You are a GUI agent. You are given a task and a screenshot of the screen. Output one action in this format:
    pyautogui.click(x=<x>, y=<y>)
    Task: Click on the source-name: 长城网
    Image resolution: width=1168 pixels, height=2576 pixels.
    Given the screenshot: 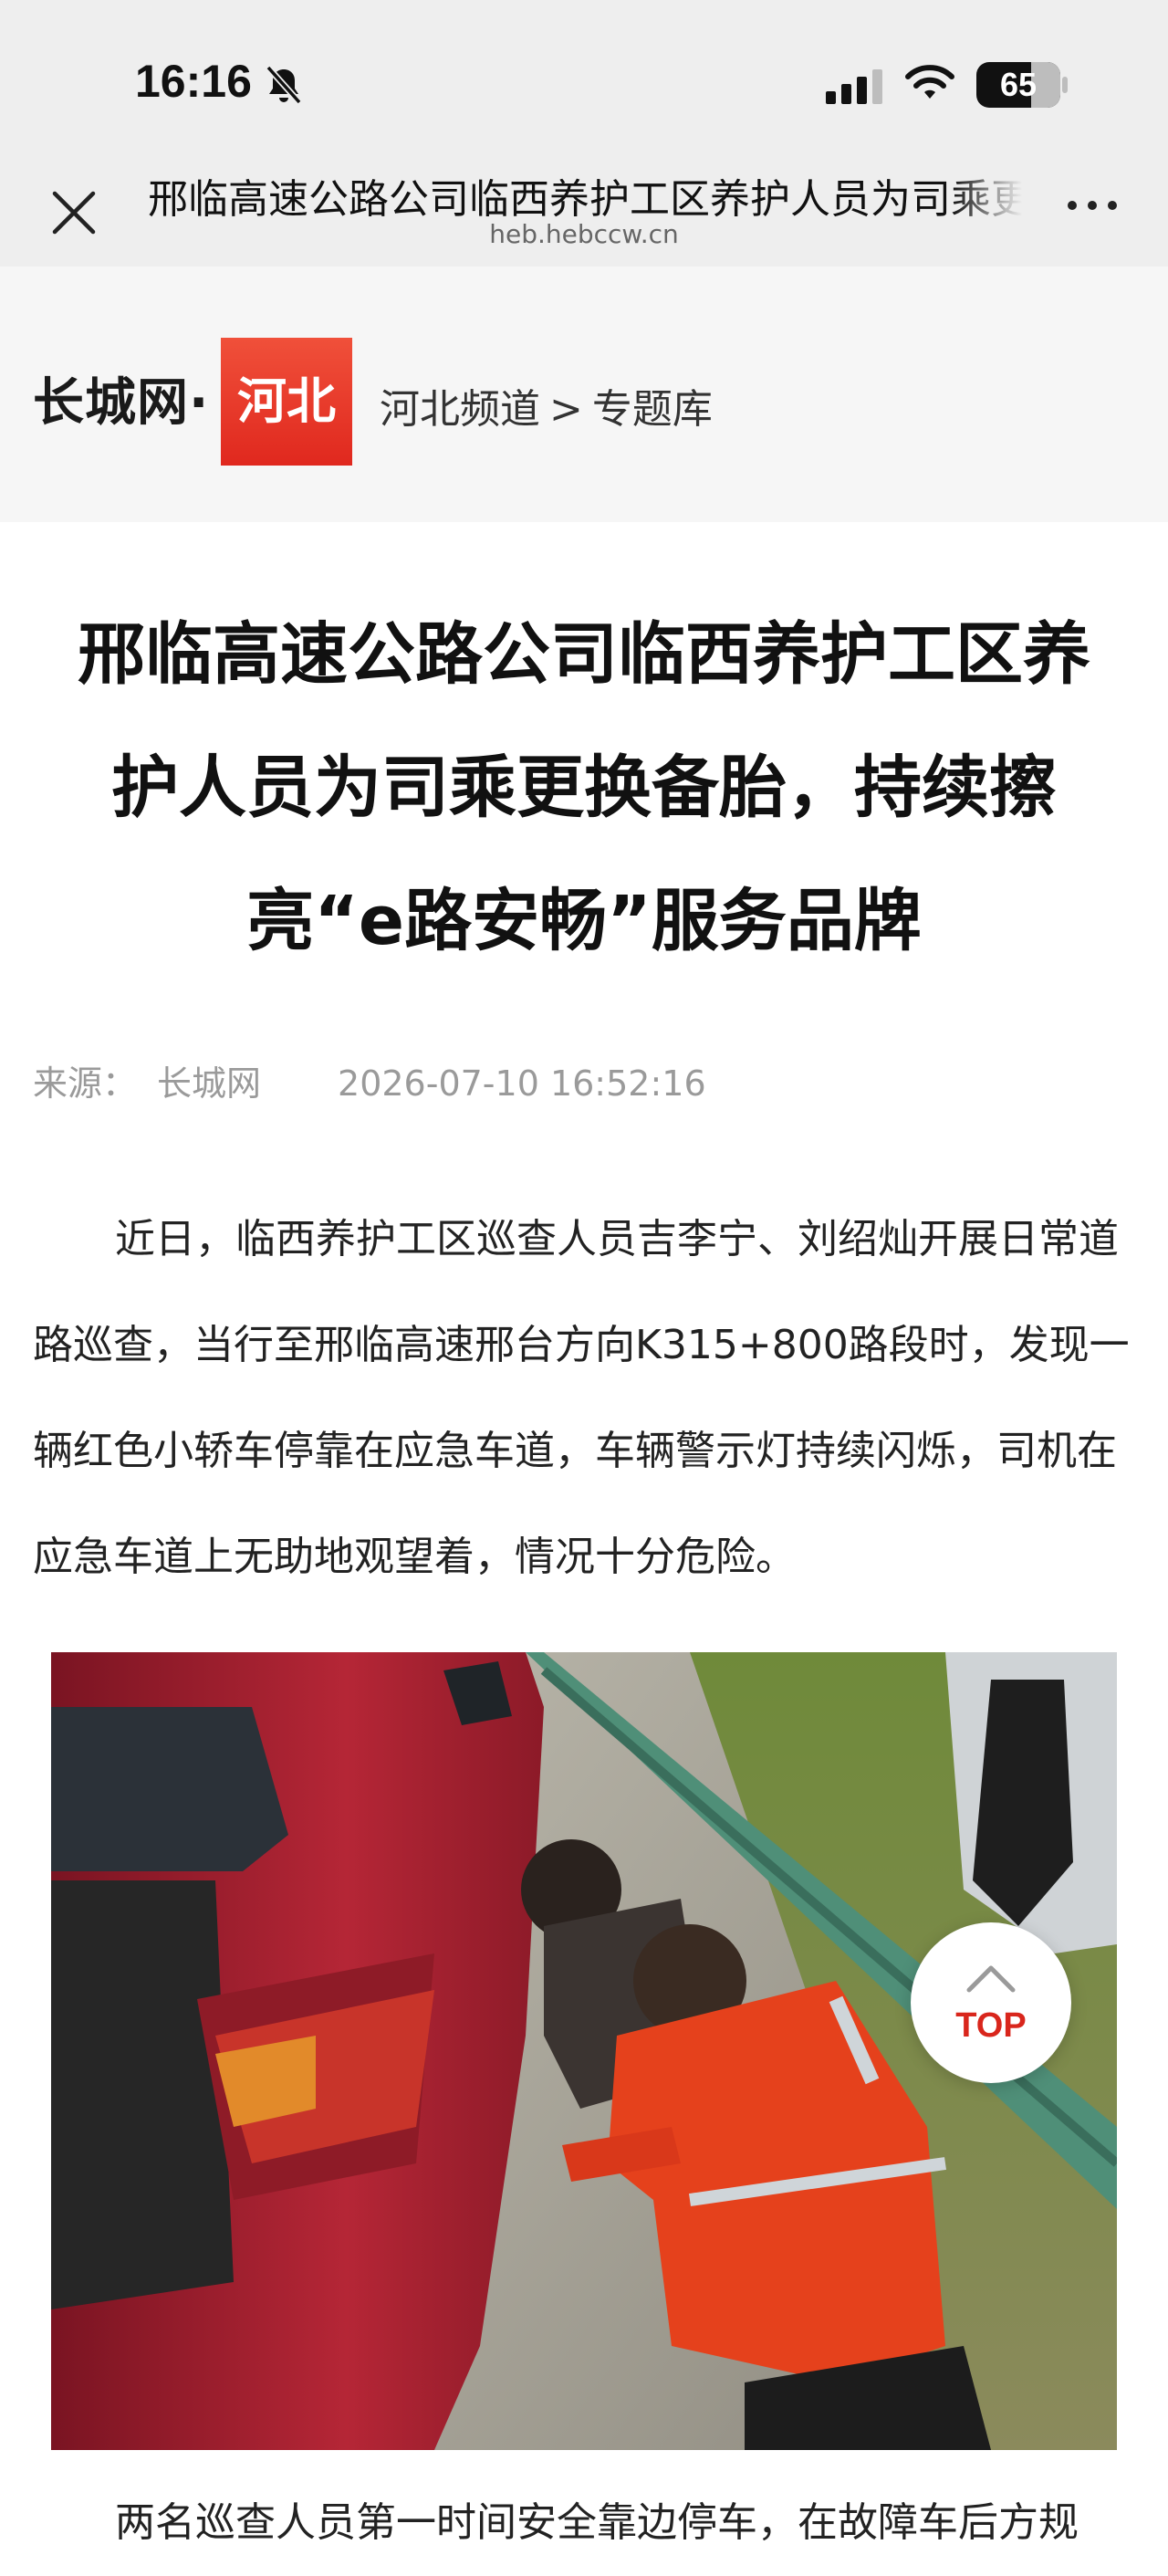 What is the action you would take?
    pyautogui.click(x=209, y=1083)
    